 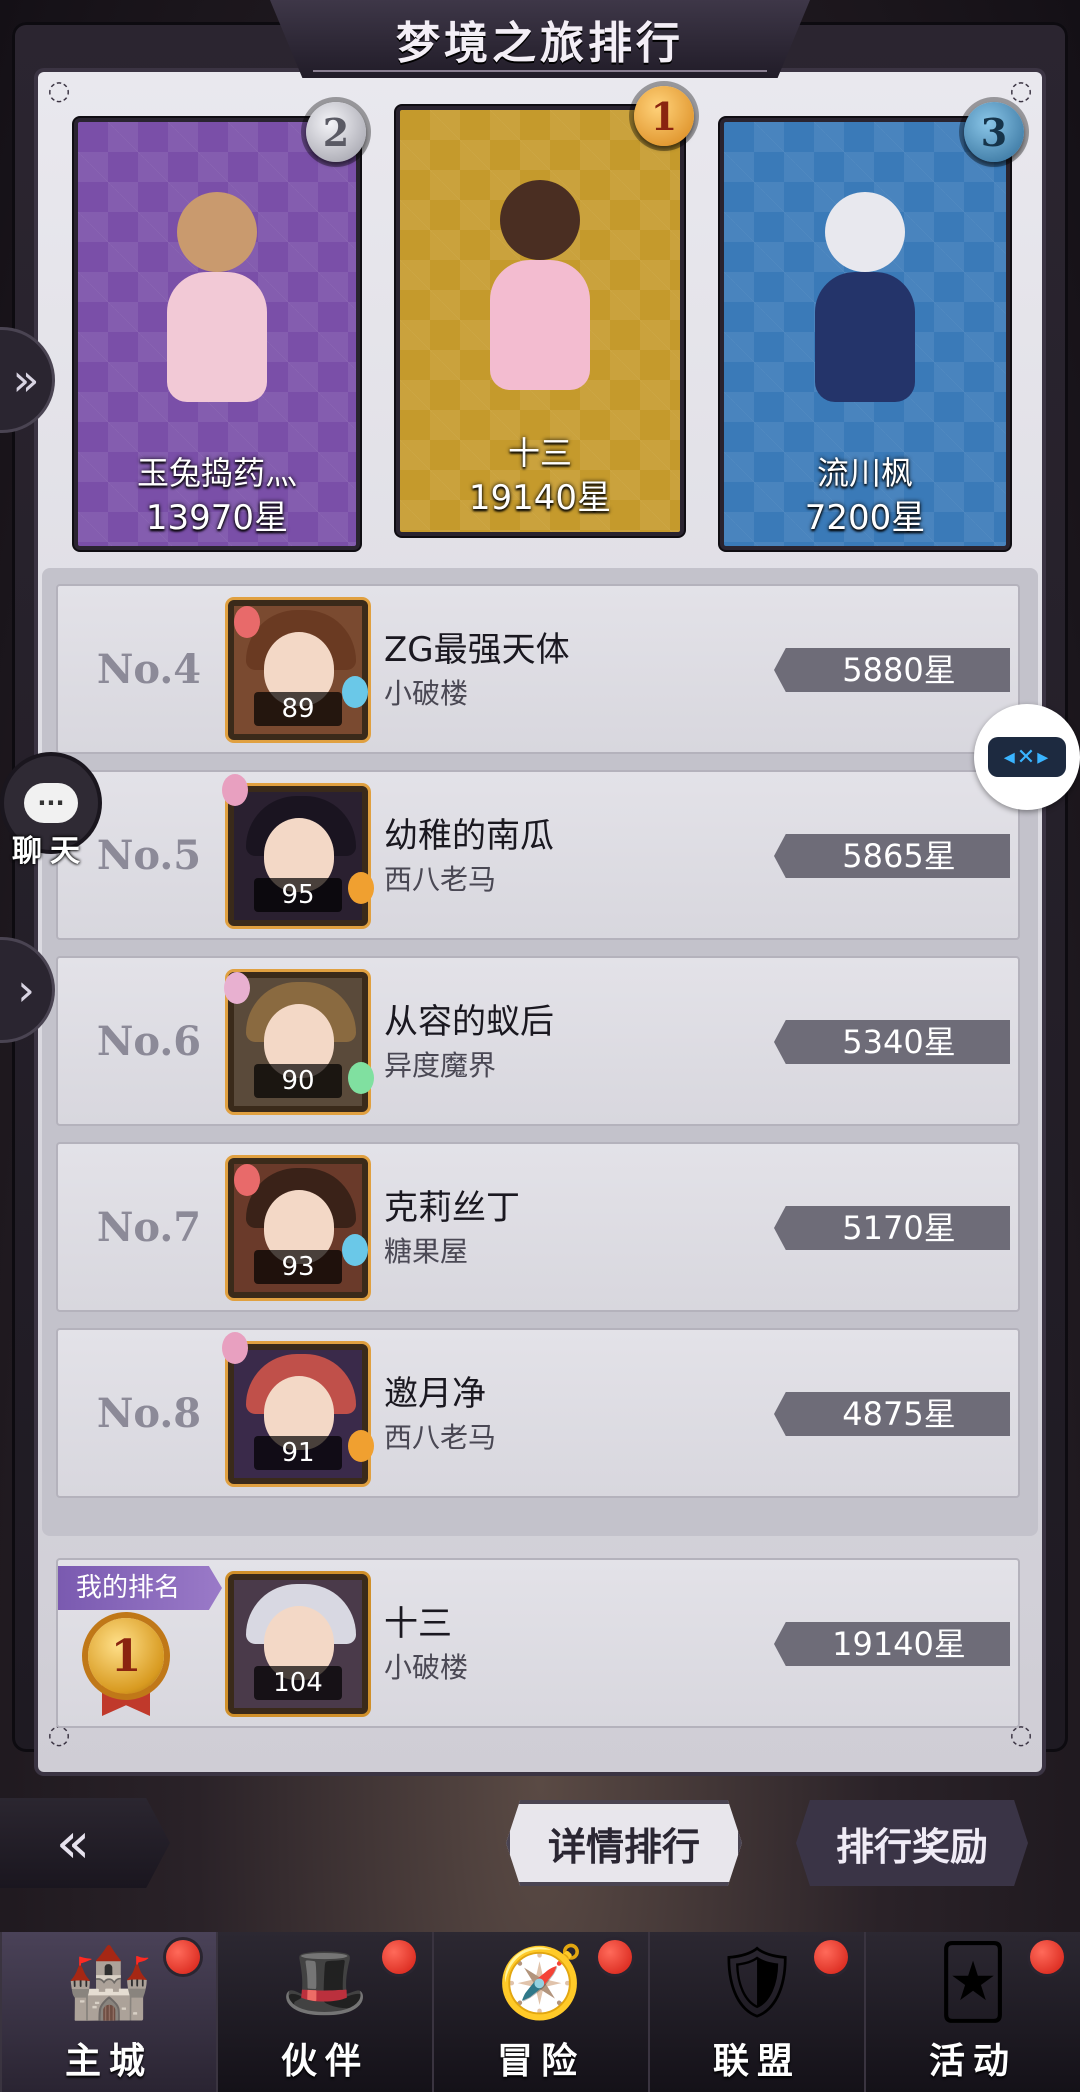 I want to click on compass-icon: 🧭, so click(x=541, y=1981).